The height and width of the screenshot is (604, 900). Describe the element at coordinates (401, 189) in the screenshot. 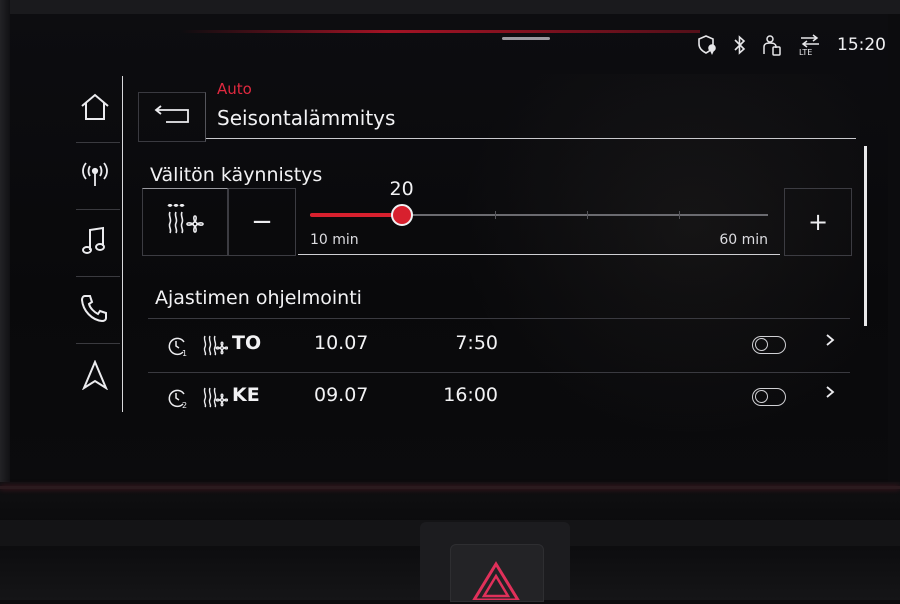

I see `slider-value: 20` at that location.